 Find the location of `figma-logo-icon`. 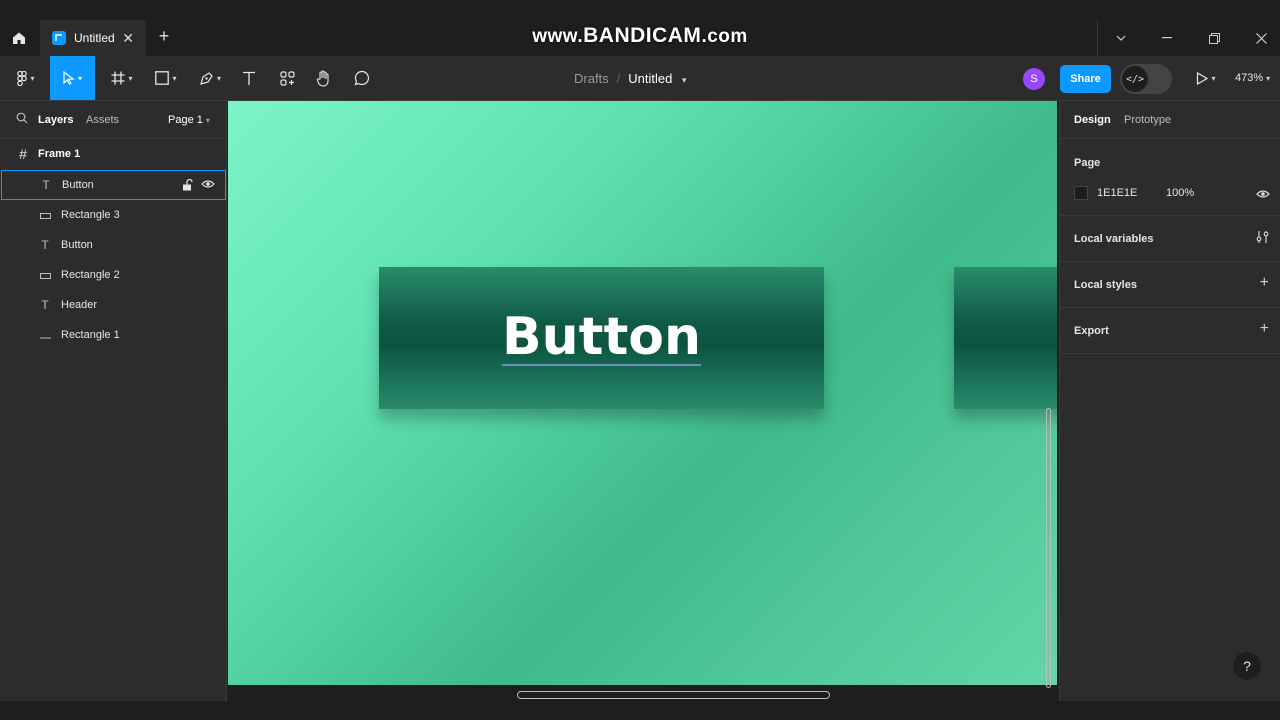

figma-logo-icon is located at coordinates (22, 78).